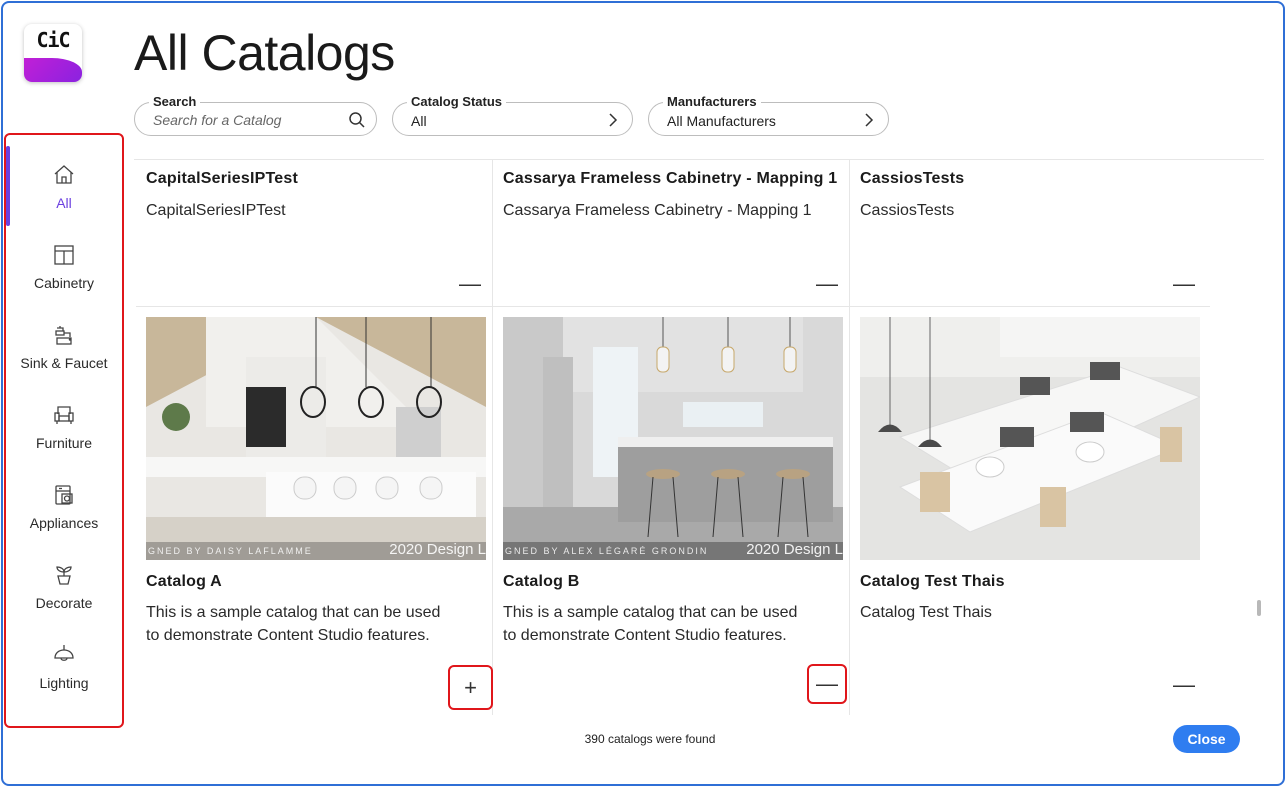  I want to click on catalog-description: CapitalSeriesIPTest, so click(216, 210).